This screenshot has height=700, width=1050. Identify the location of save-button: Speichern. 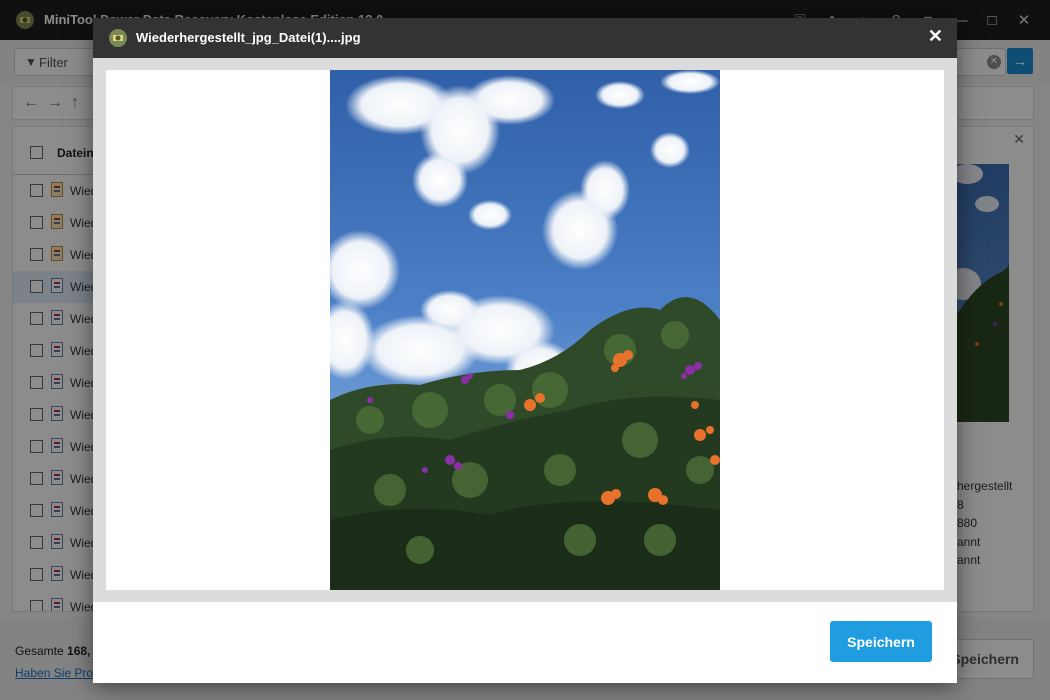
(881, 641).